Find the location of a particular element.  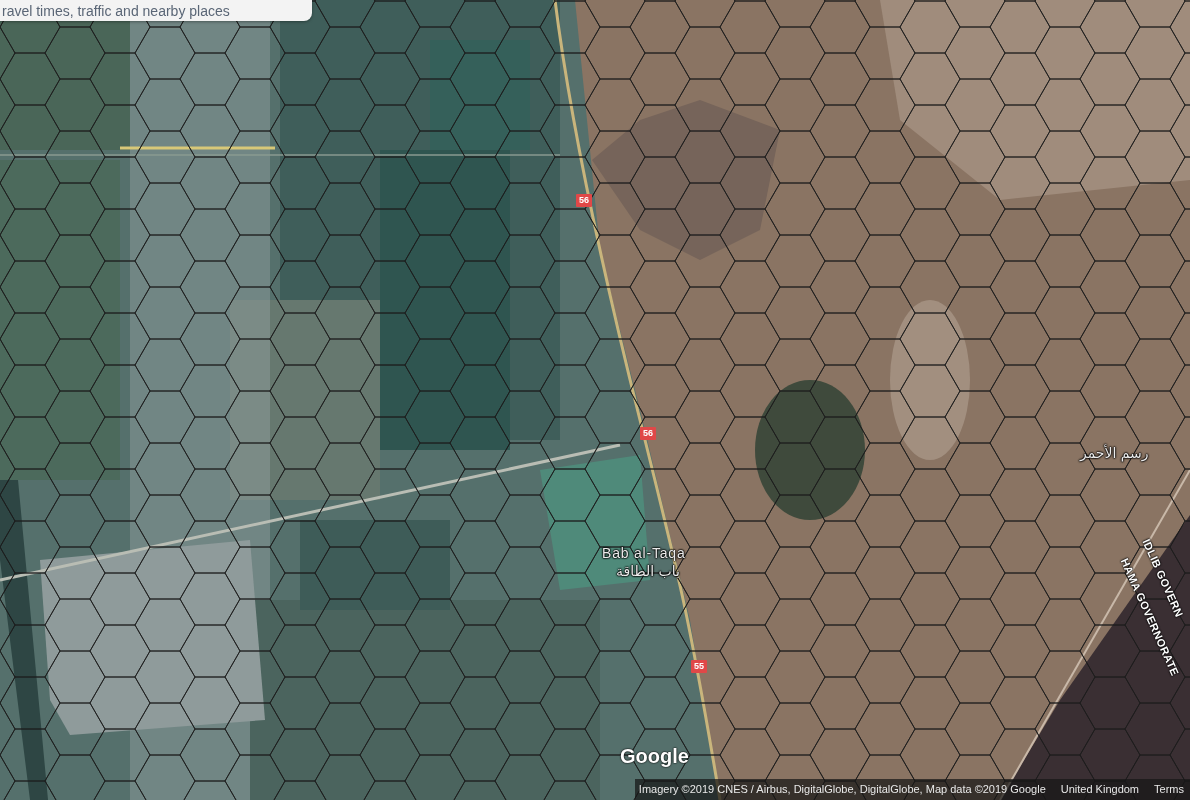

info-card-text: ravel times, traffic and nearby places is located at coordinates (116, 10).